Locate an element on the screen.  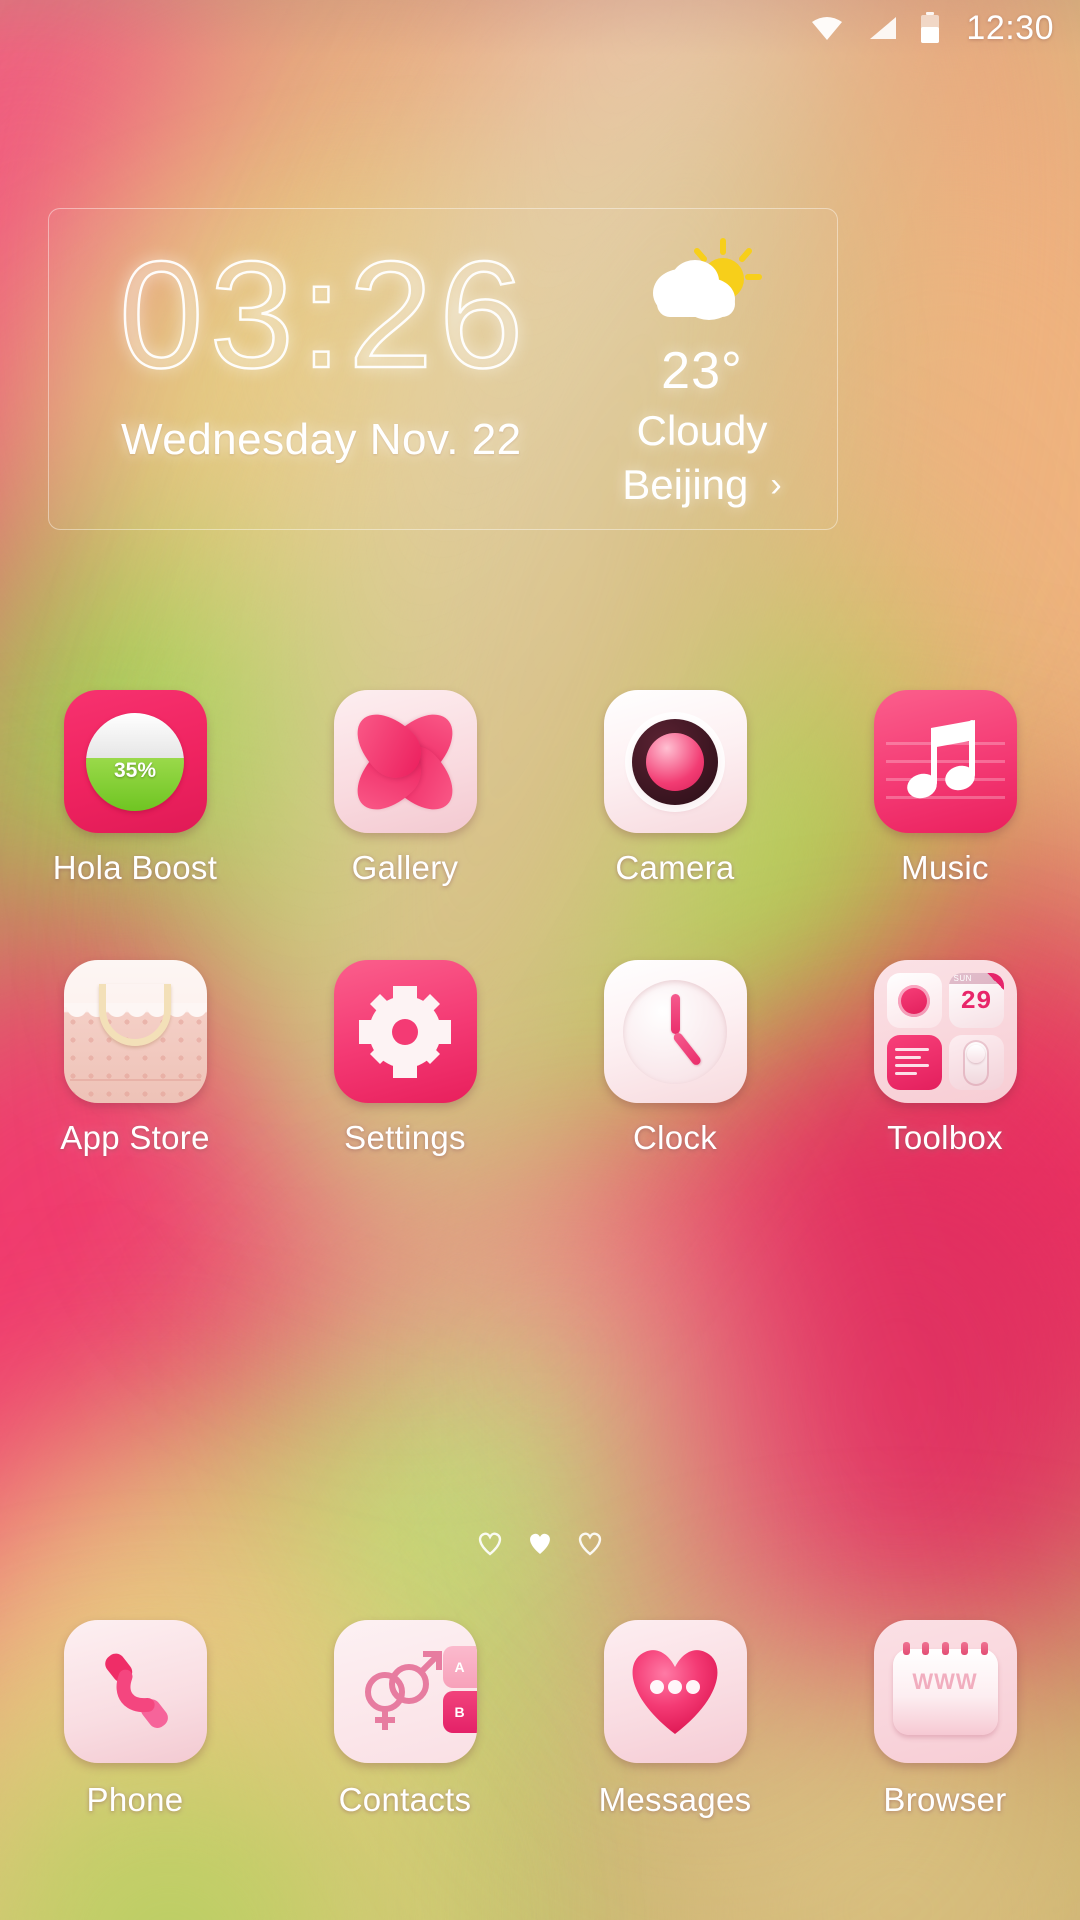
app-store-icon is located at coordinates (135, 1031).